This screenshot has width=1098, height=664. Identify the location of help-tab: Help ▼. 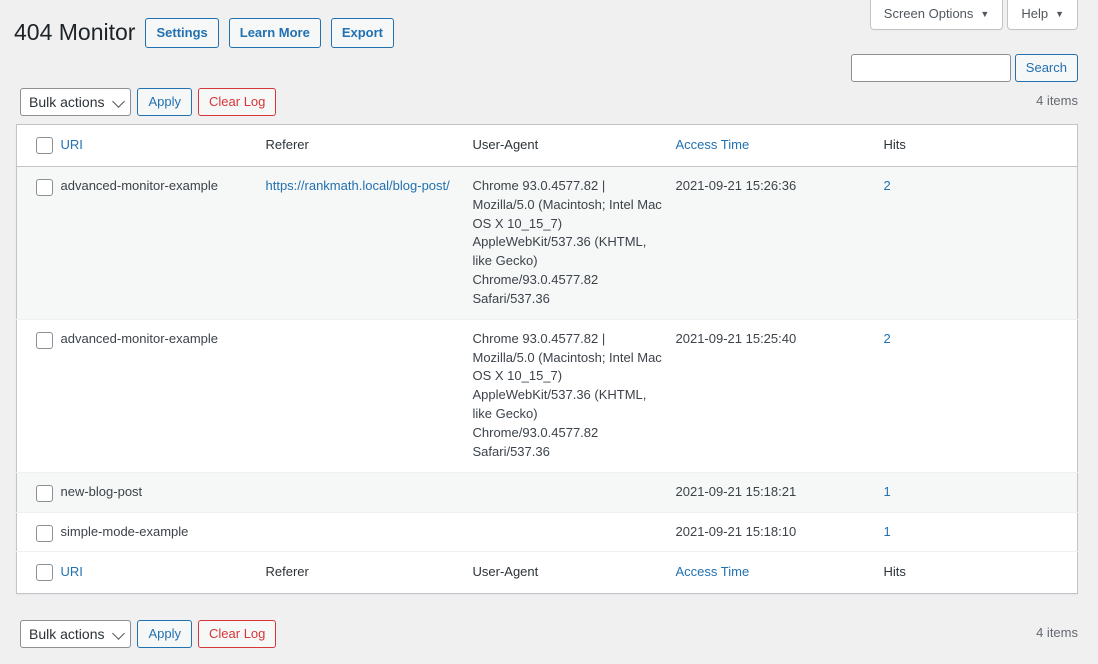
(1042, 15).